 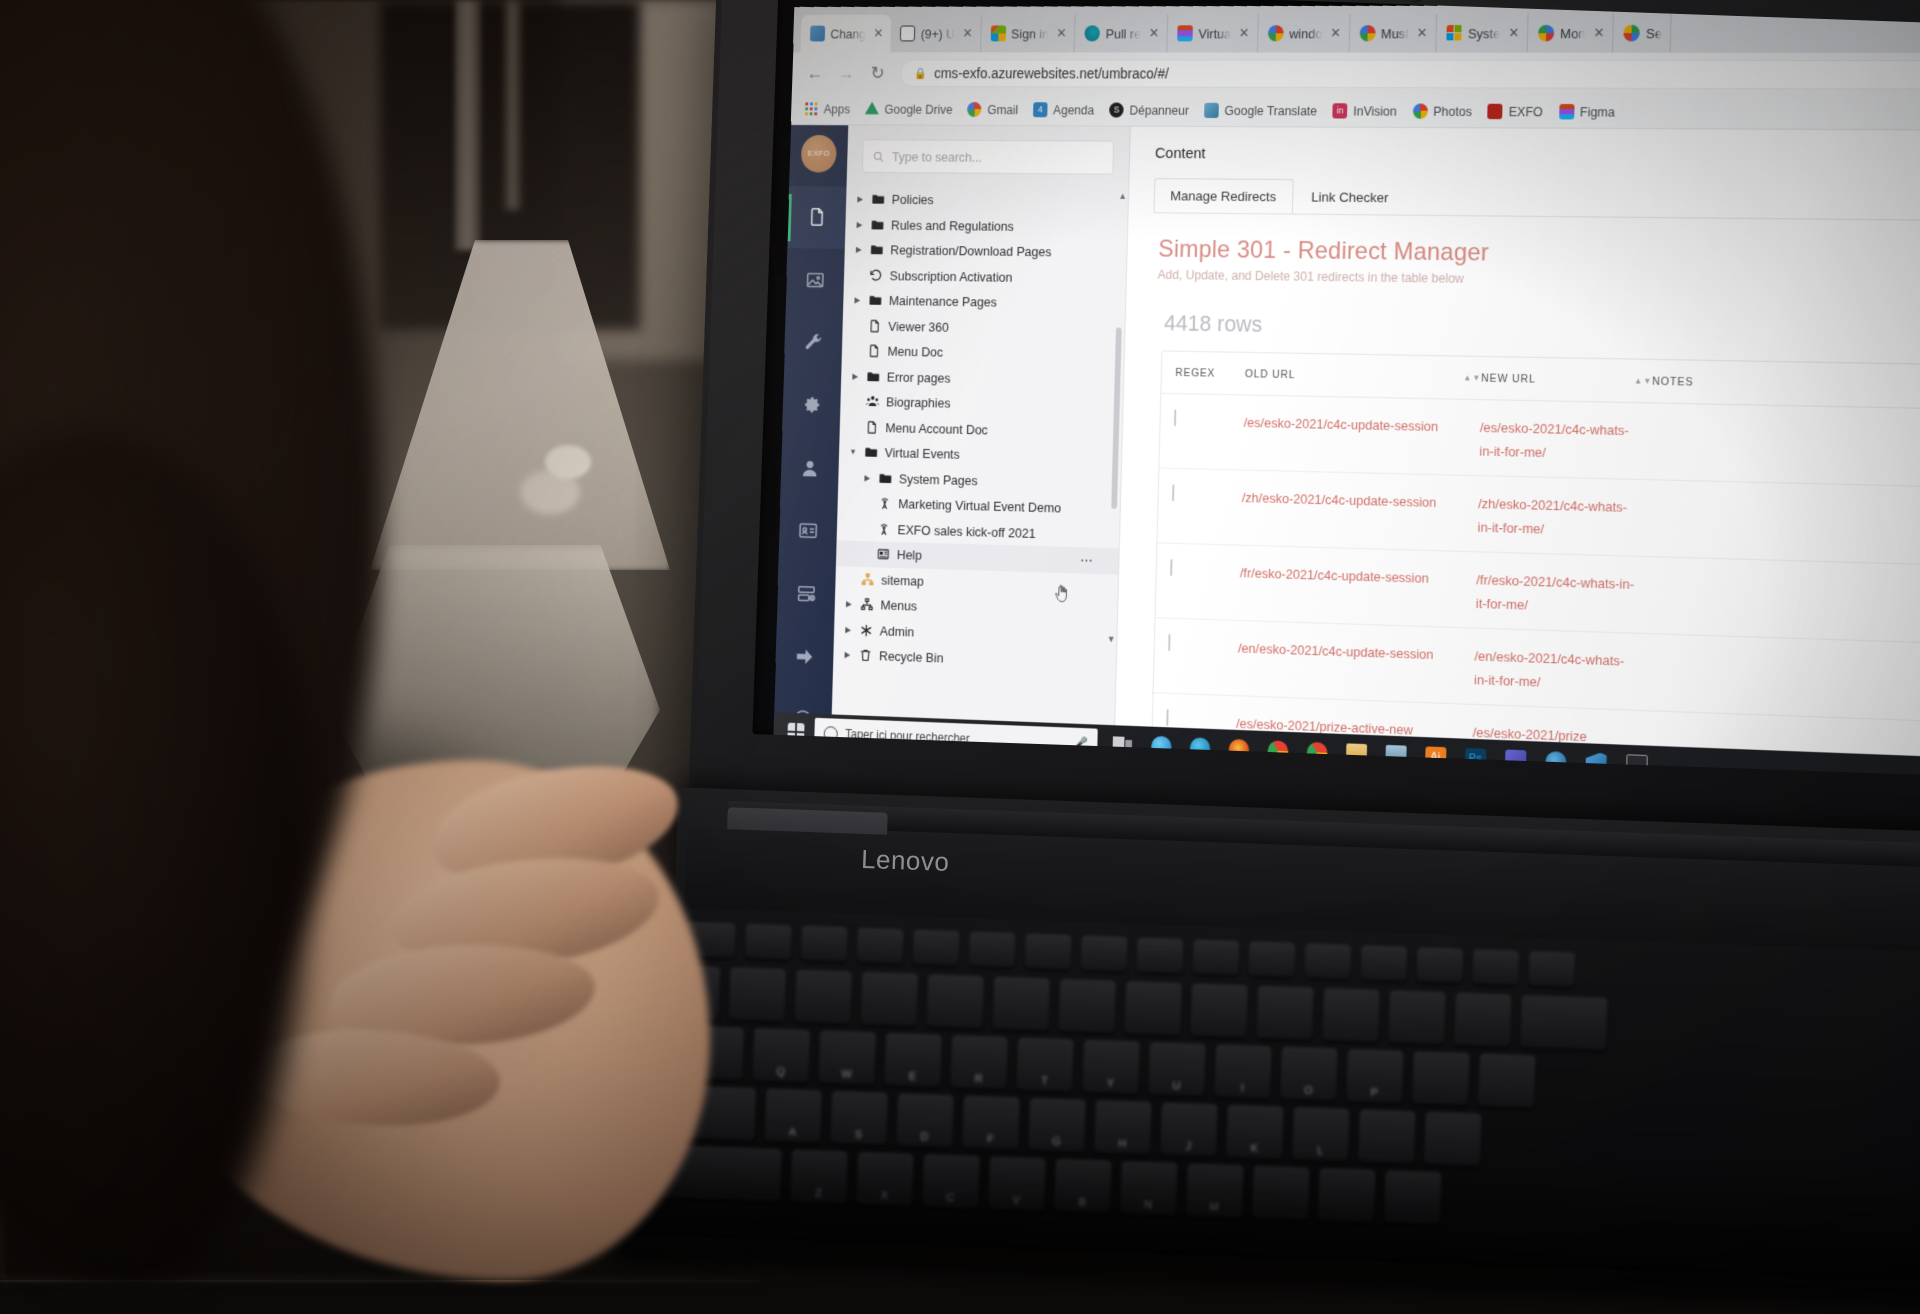 What do you see at coordinates (847, 1058) in the screenshot?
I see `key-w: W` at bounding box center [847, 1058].